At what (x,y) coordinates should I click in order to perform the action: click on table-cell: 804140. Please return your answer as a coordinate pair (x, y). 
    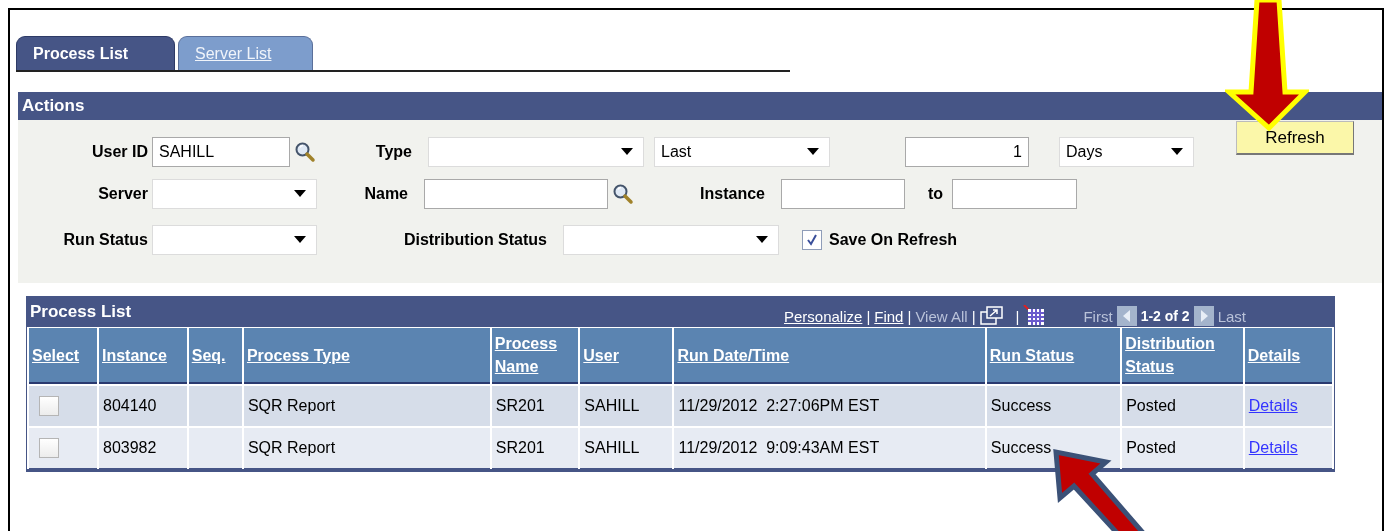
    Looking at the image, I should click on (130, 405).